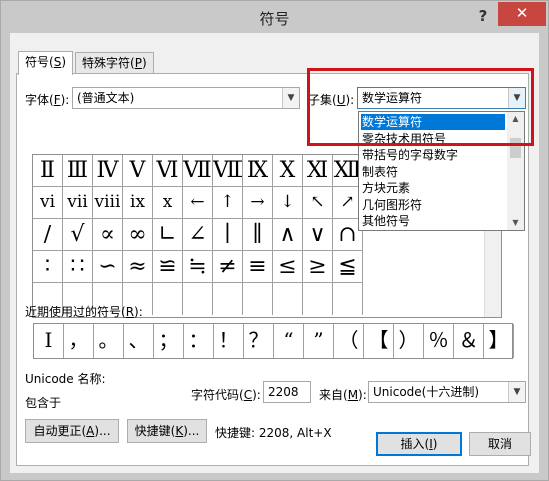  Describe the element at coordinates (441, 98) in the screenshot. I see `subset-select: 数学运算符 ▼` at that location.